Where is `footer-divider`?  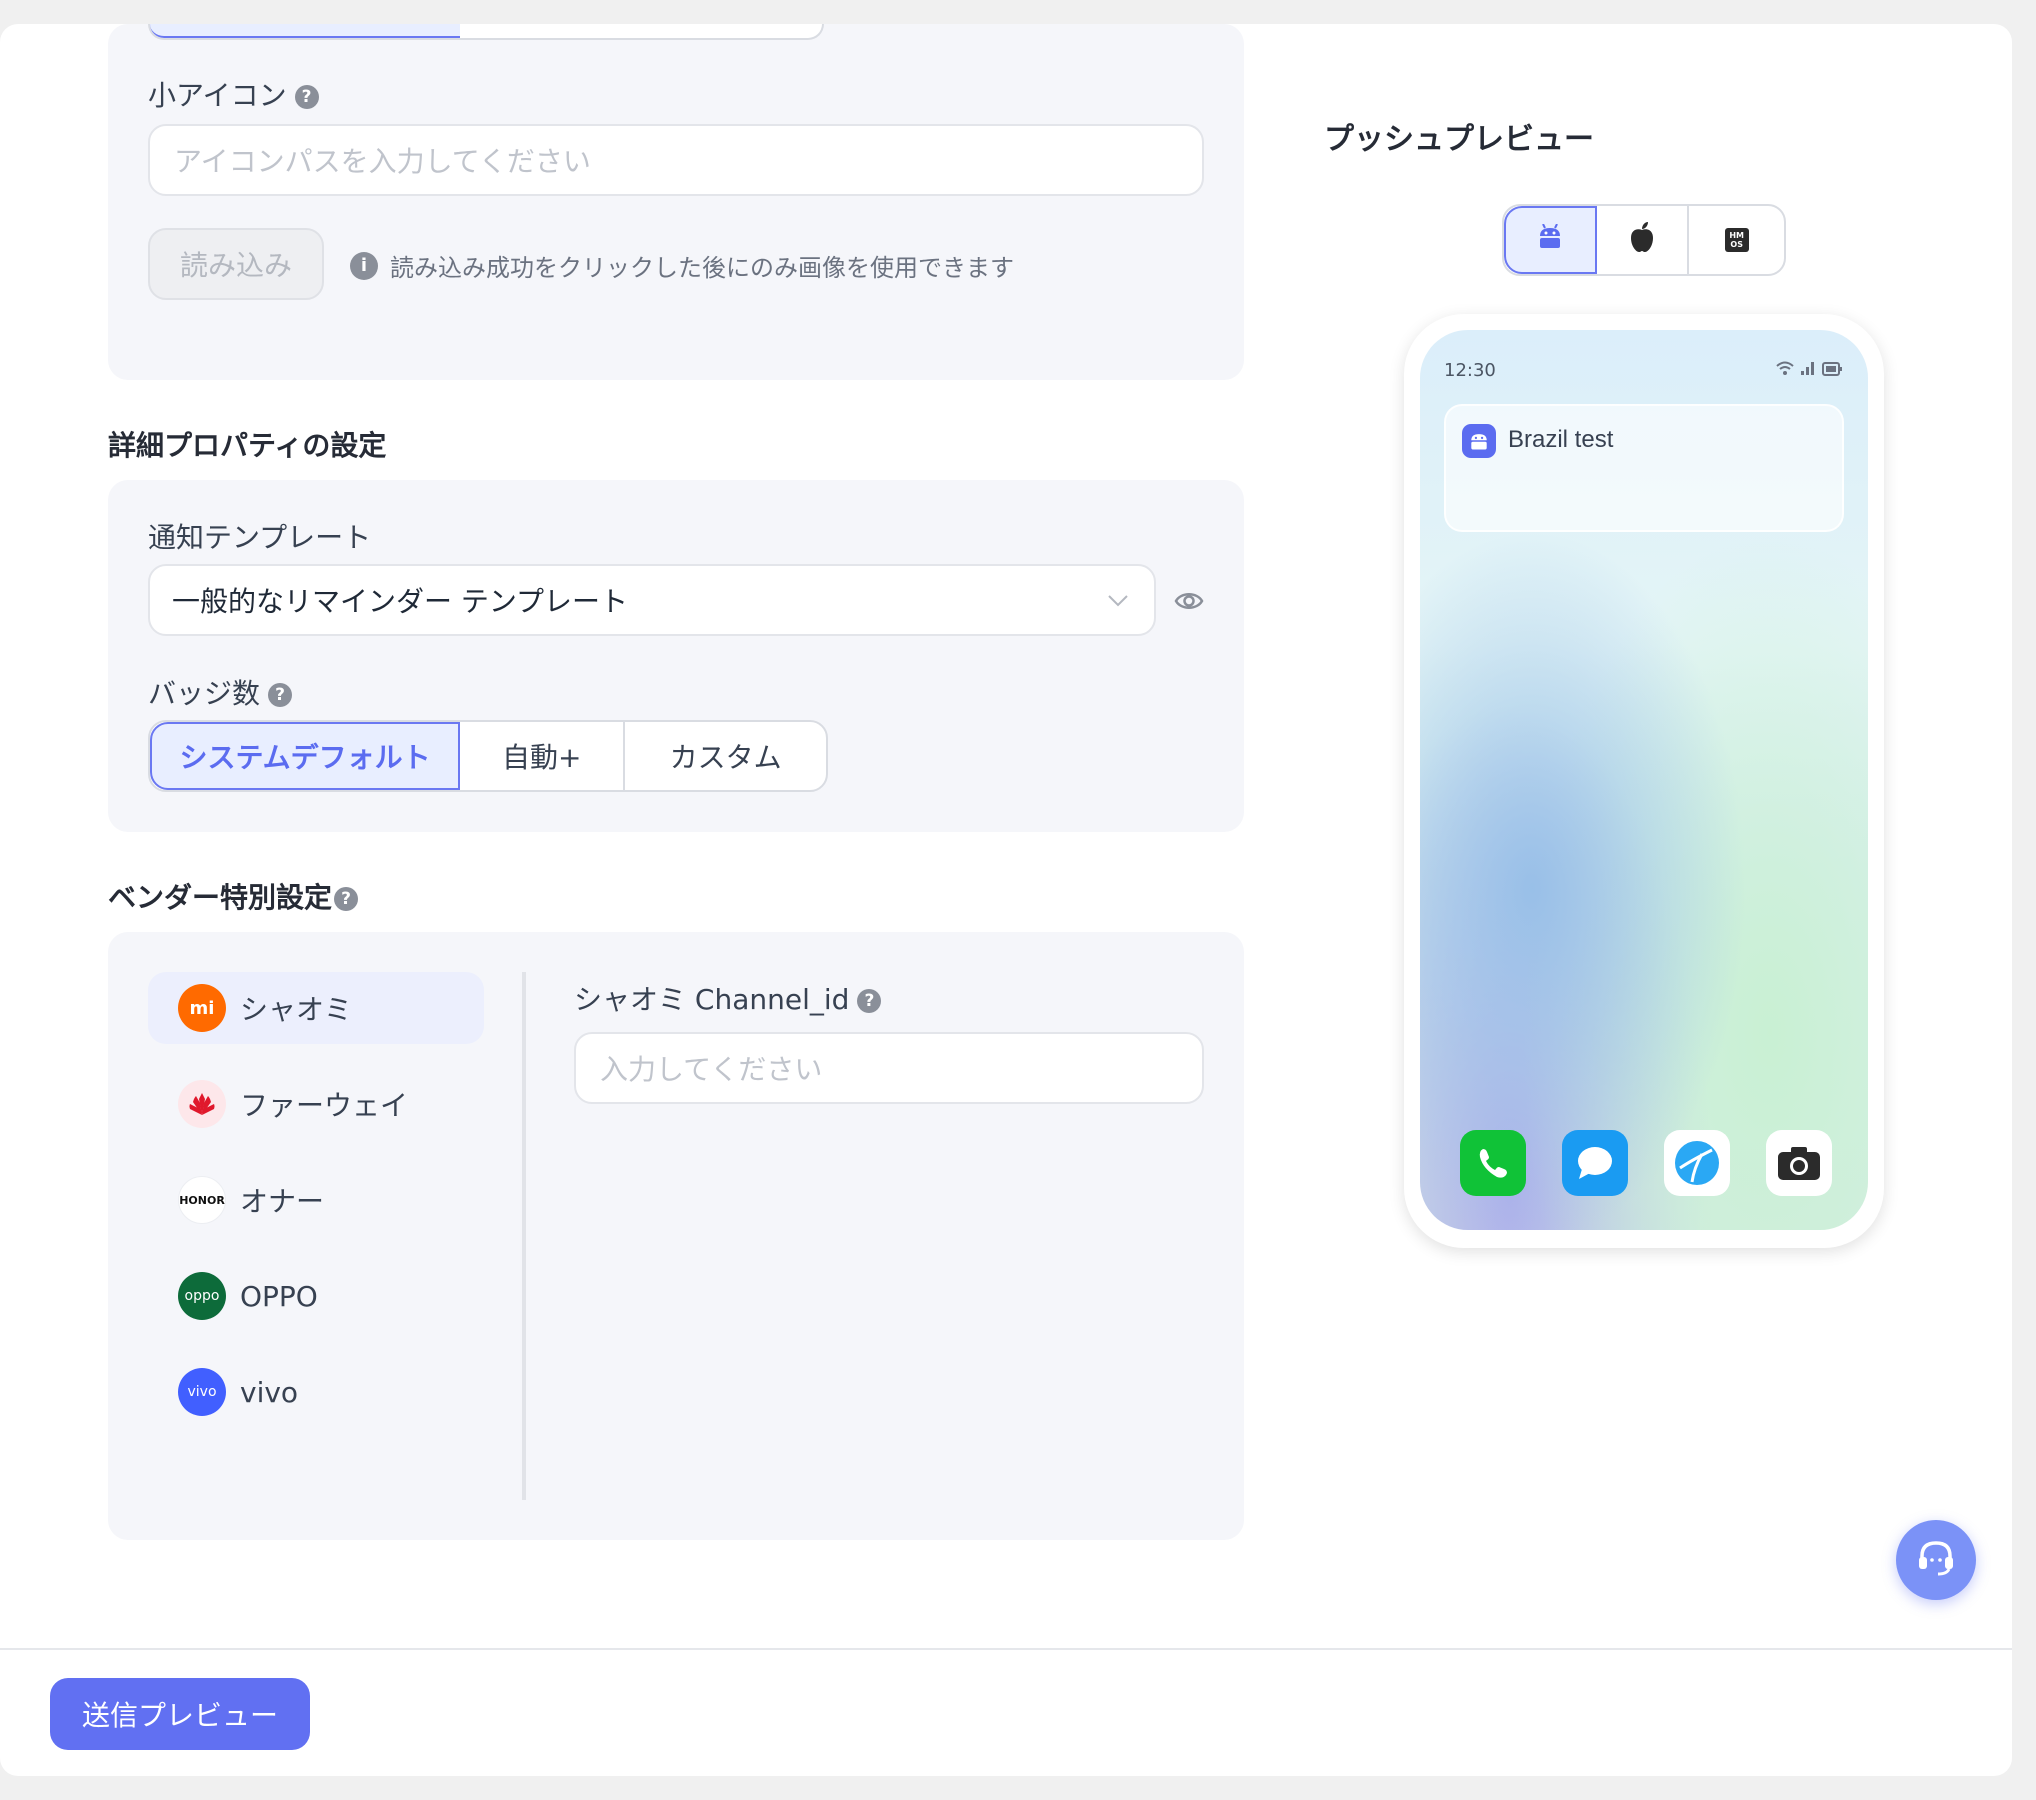
footer-divider is located at coordinates (1006, 1649).